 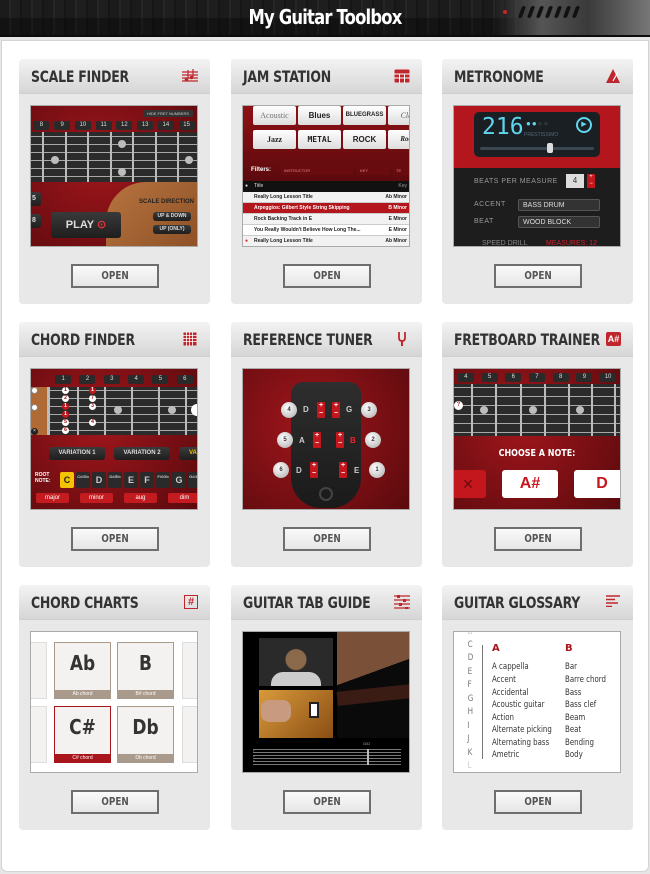 What do you see at coordinates (537, 377) in the screenshot?
I see `fret-numbers: 4 5 6 7 8 9 10` at bounding box center [537, 377].